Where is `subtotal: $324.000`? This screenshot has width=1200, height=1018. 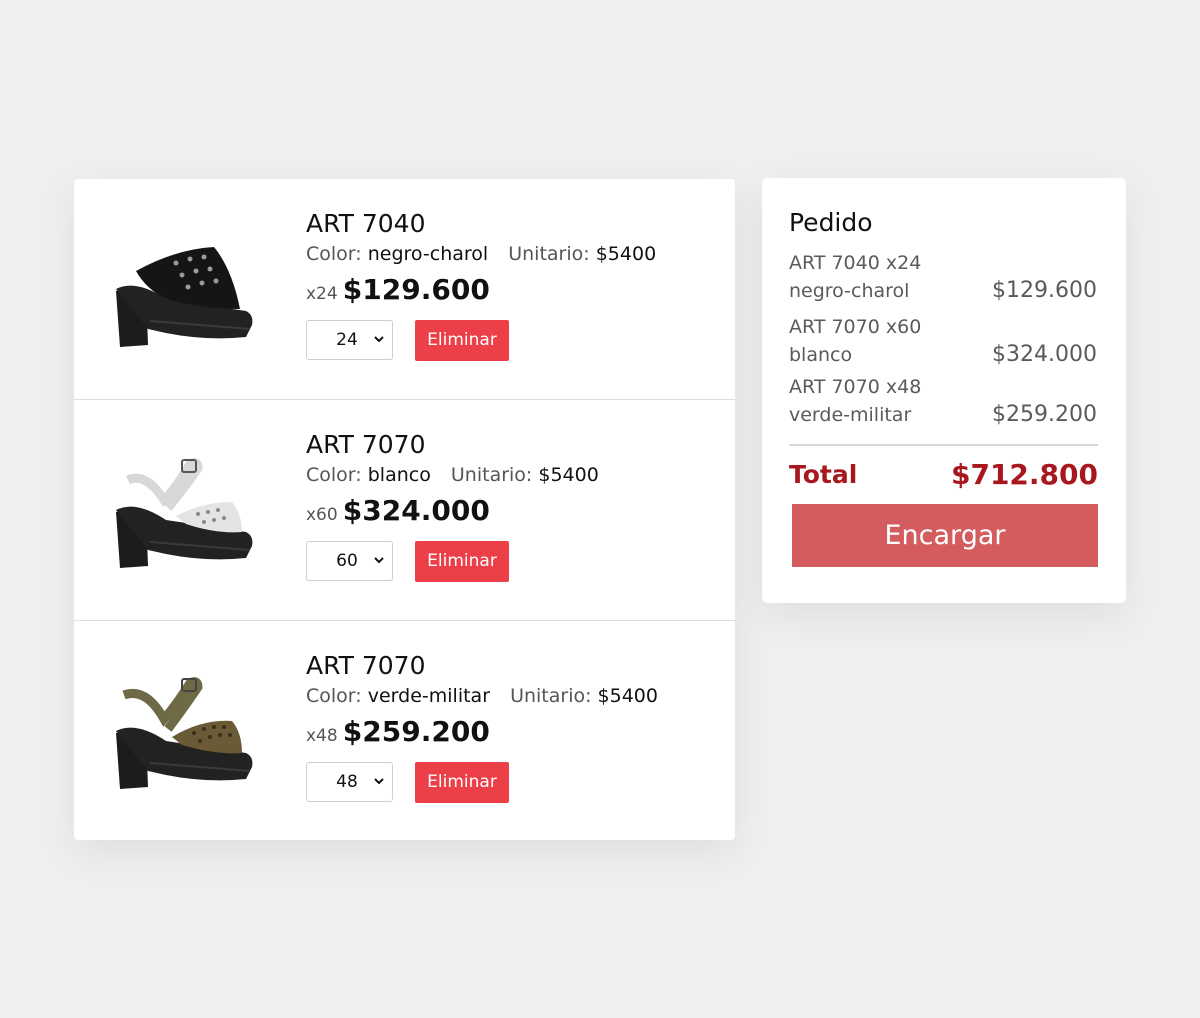
subtotal: $324.000 is located at coordinates (416, 510).